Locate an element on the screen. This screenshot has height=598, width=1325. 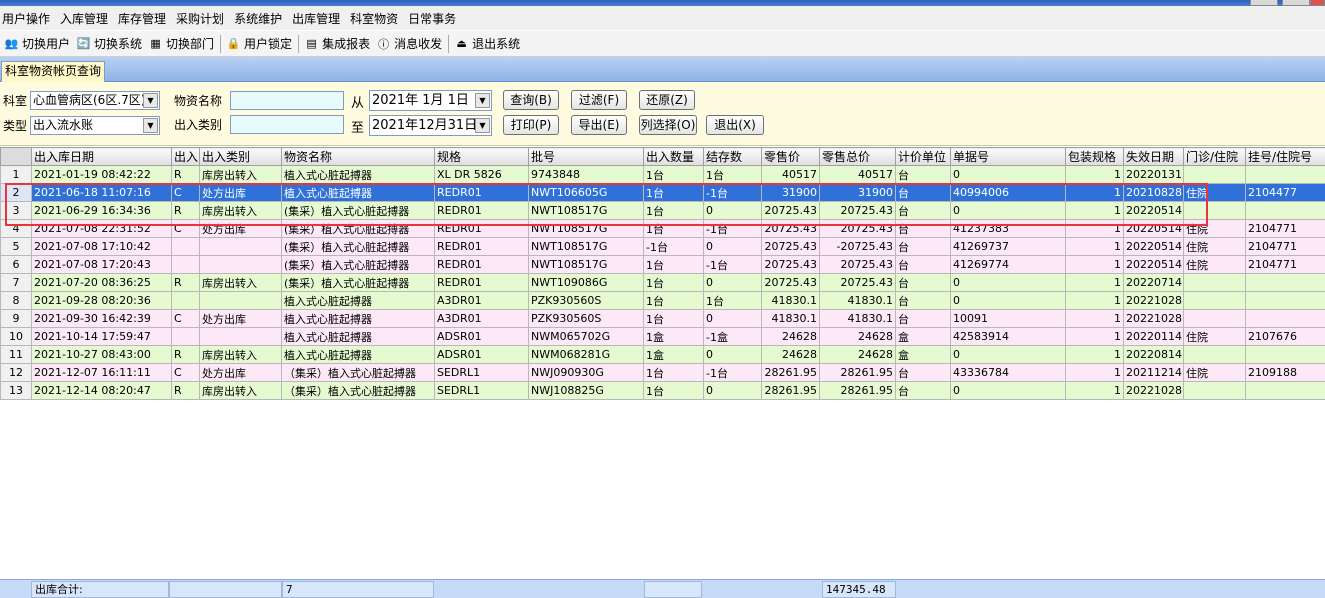
table-cell: NWM065702G is located at coordinates (586, 336).